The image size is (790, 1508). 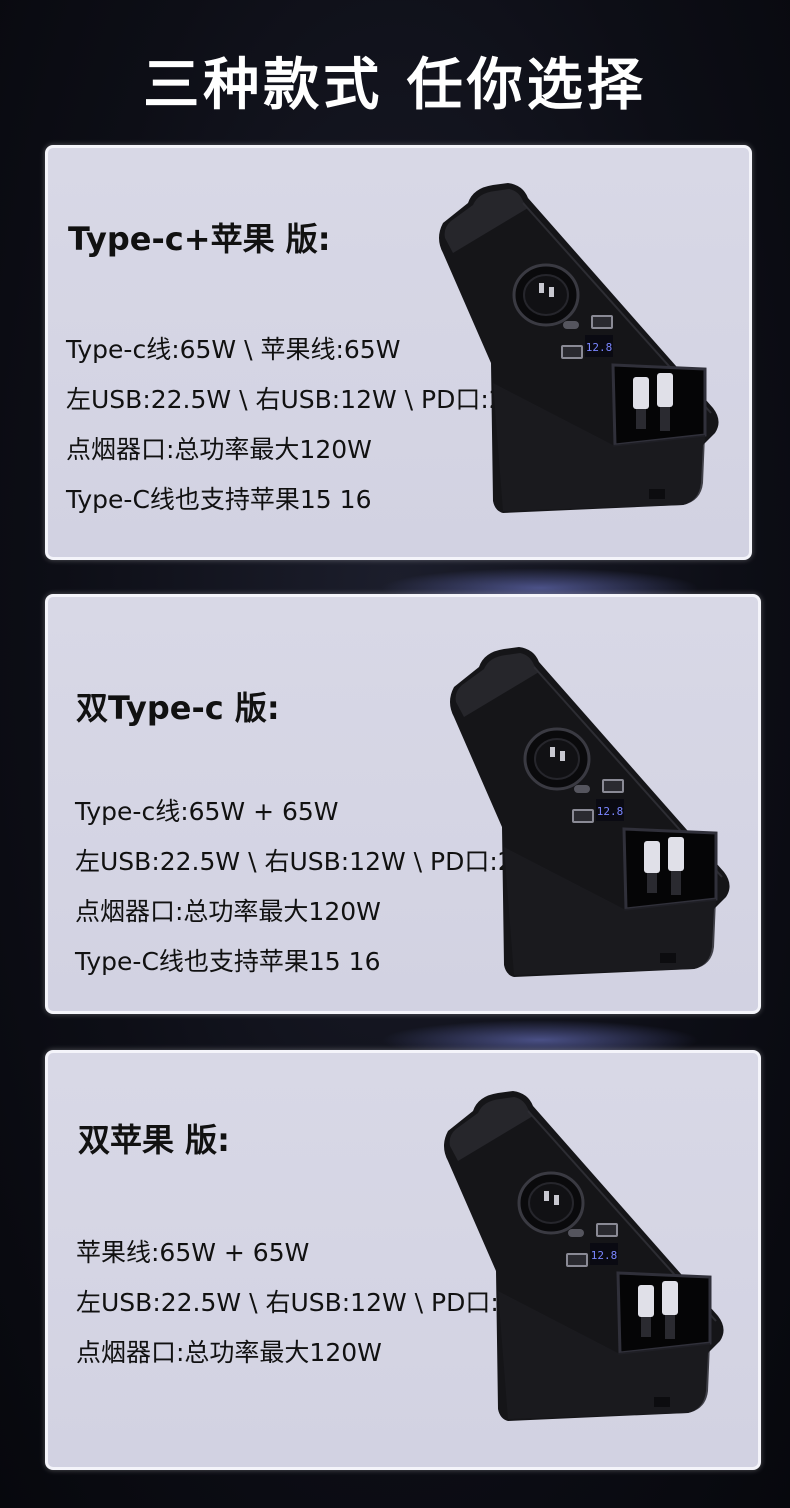 What do you see at coordinates (233, 349) in the screenshot?
I see `spec-cable-power: Type-c线:65W \ 苹果线:65W` at bounding box center [233, 349].